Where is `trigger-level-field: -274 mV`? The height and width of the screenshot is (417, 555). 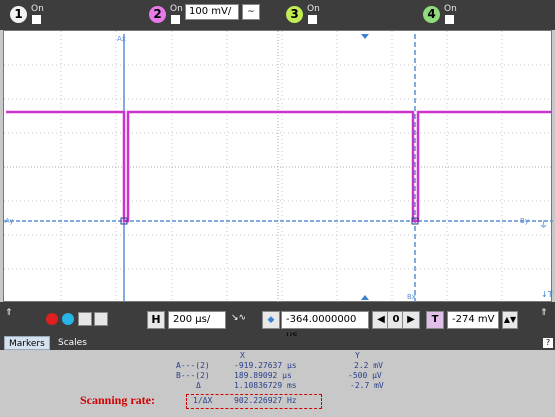 trigger-level-field: -274 mV is located at coordinates (473, 320).